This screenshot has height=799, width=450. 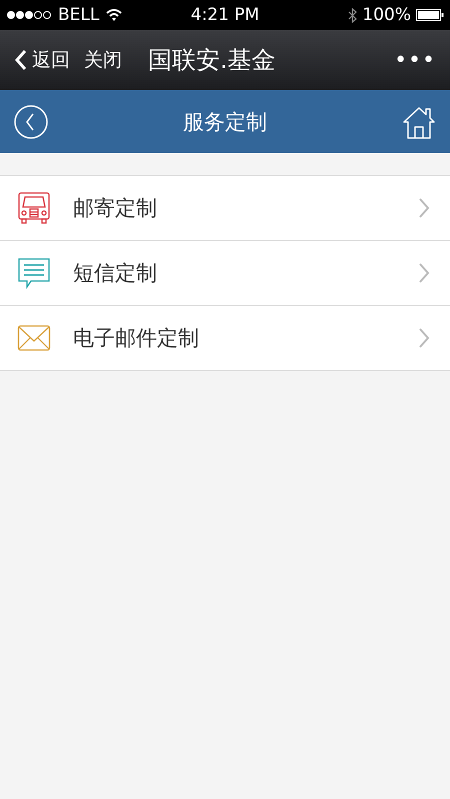 I want to click on menu-item: 电子邮件定制, so click(x=225, y=337).